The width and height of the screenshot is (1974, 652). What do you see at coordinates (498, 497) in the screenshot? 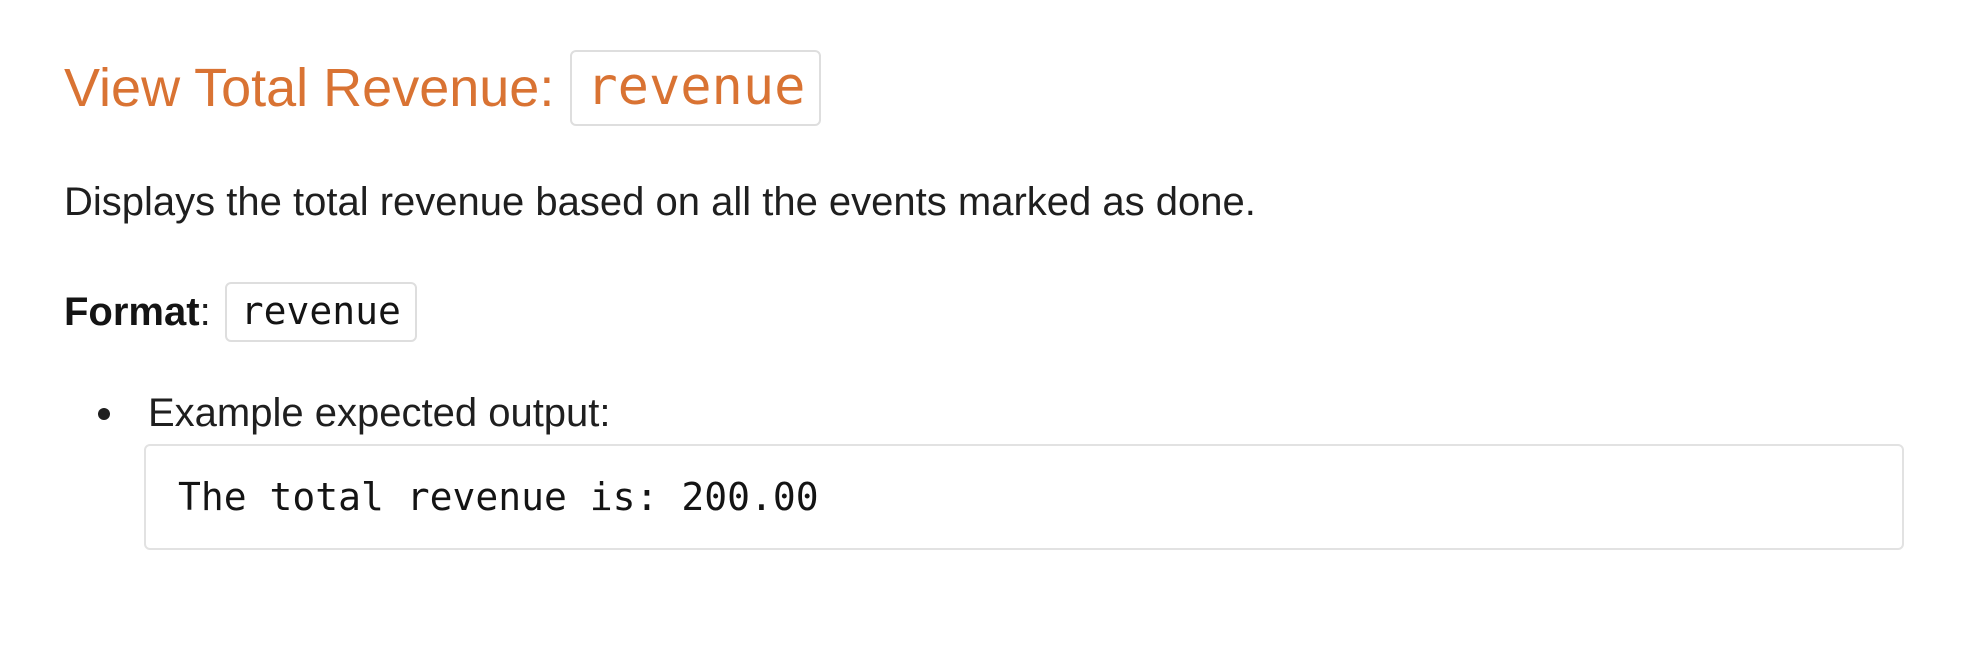
I see `example-output-text: The total revenue is: 200.00` at bounding box center [498, 497].